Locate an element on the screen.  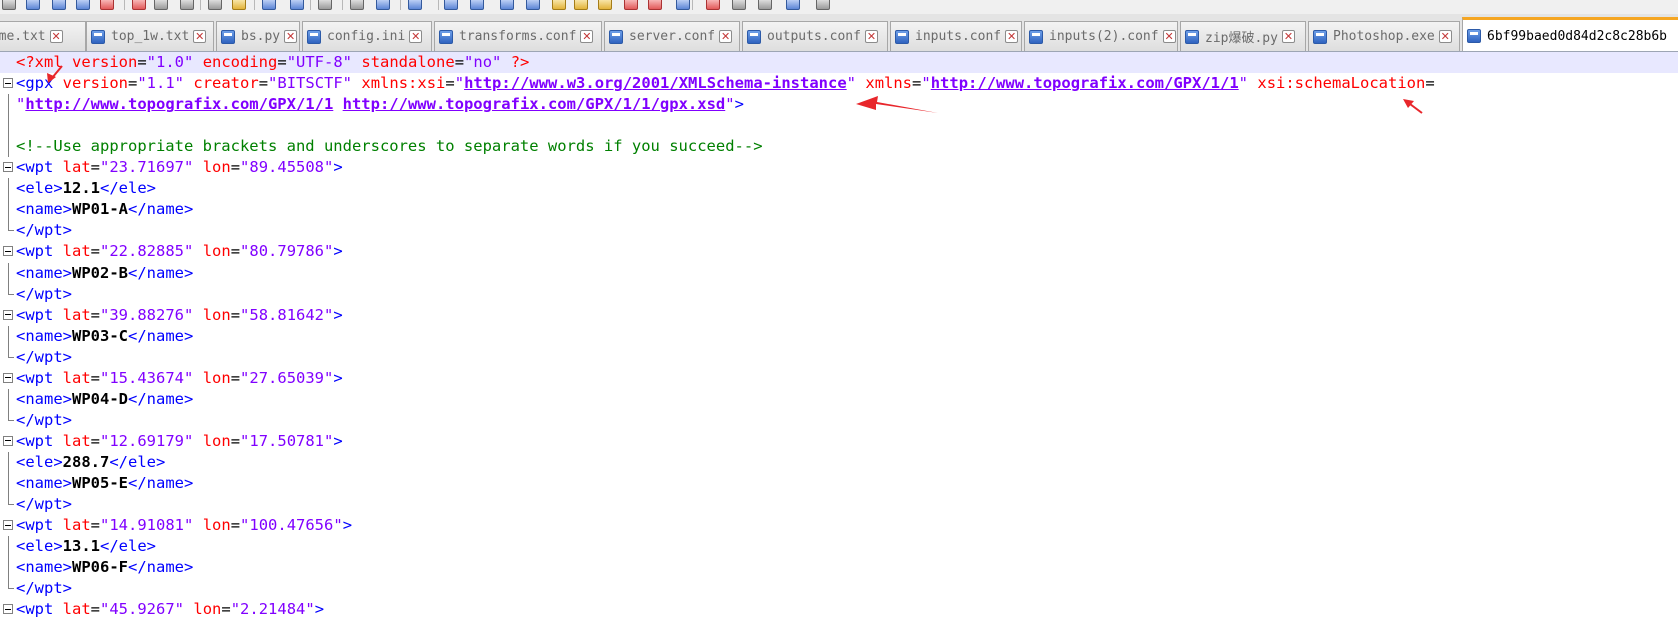
tab-7: inputs.conf ✕ is located at coordinates (956, 36).